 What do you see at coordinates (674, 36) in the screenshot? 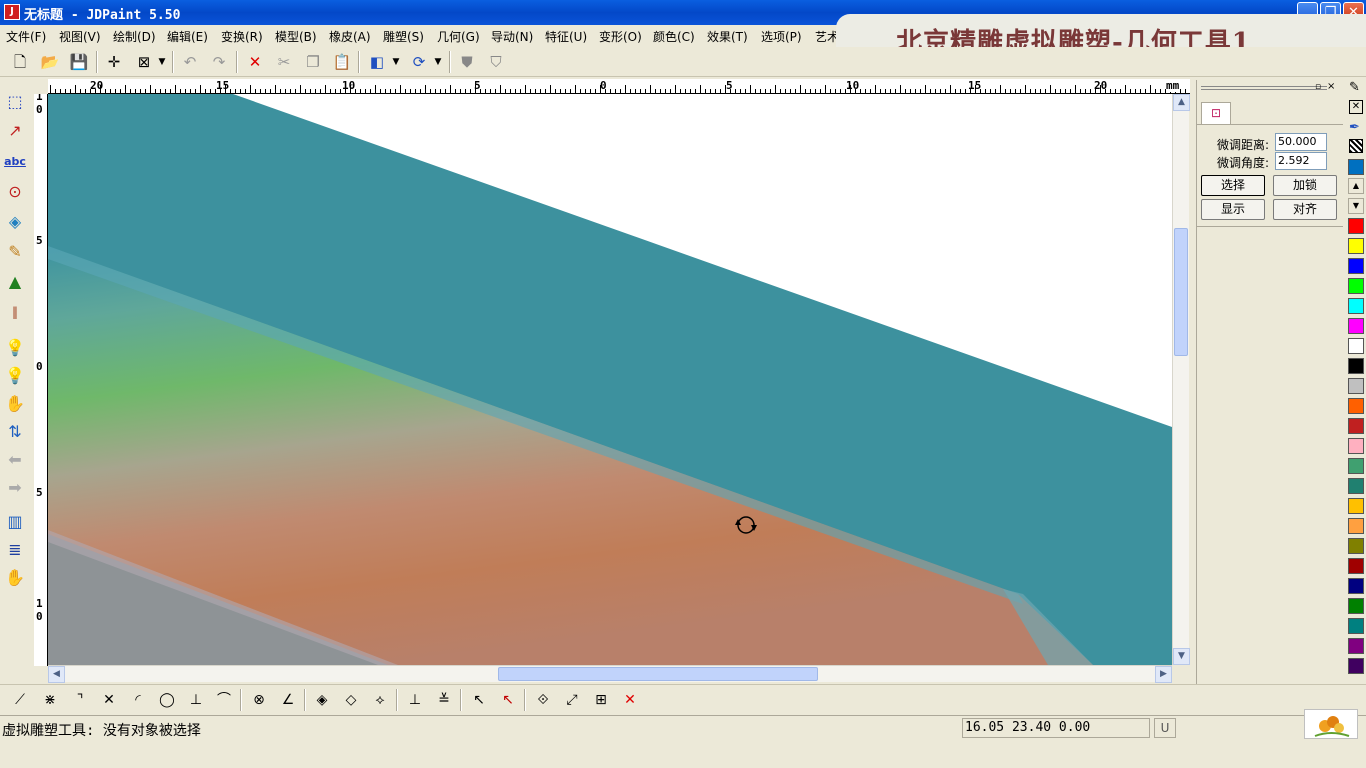
I see `menu-color: 颜色(C)` at bounding box center [674, 36].